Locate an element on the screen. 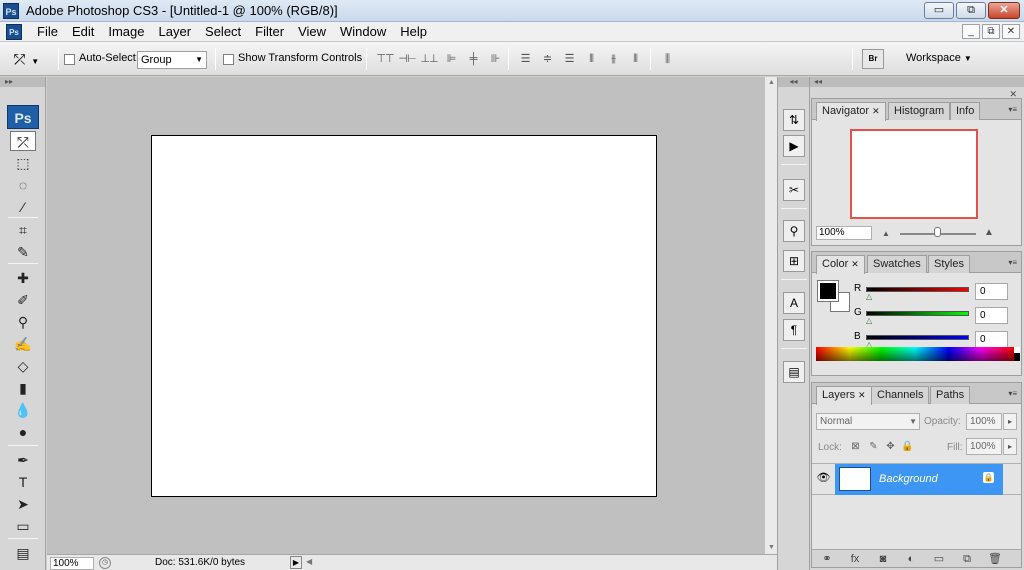  navigator-preview is located at coordinates (914, 174).